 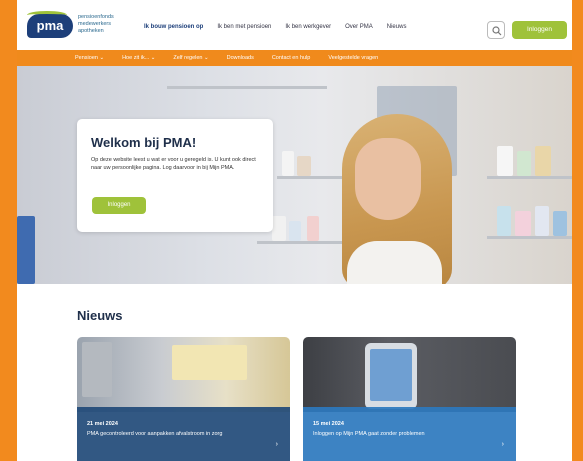 I want to click on news-heading: Nieuws, so click(x=100, y=315).